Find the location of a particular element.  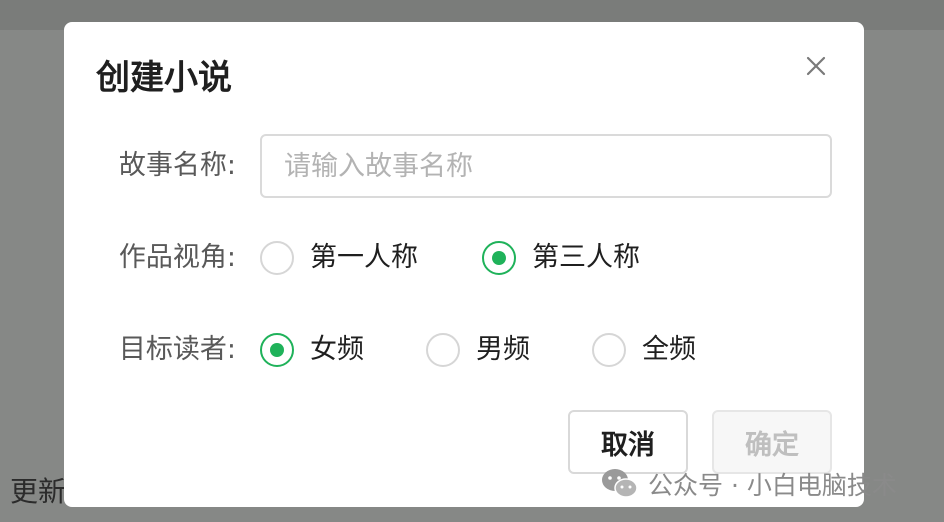

watermark: 公众号 · 小白电脑技术 is located at coordinates (748, 484).